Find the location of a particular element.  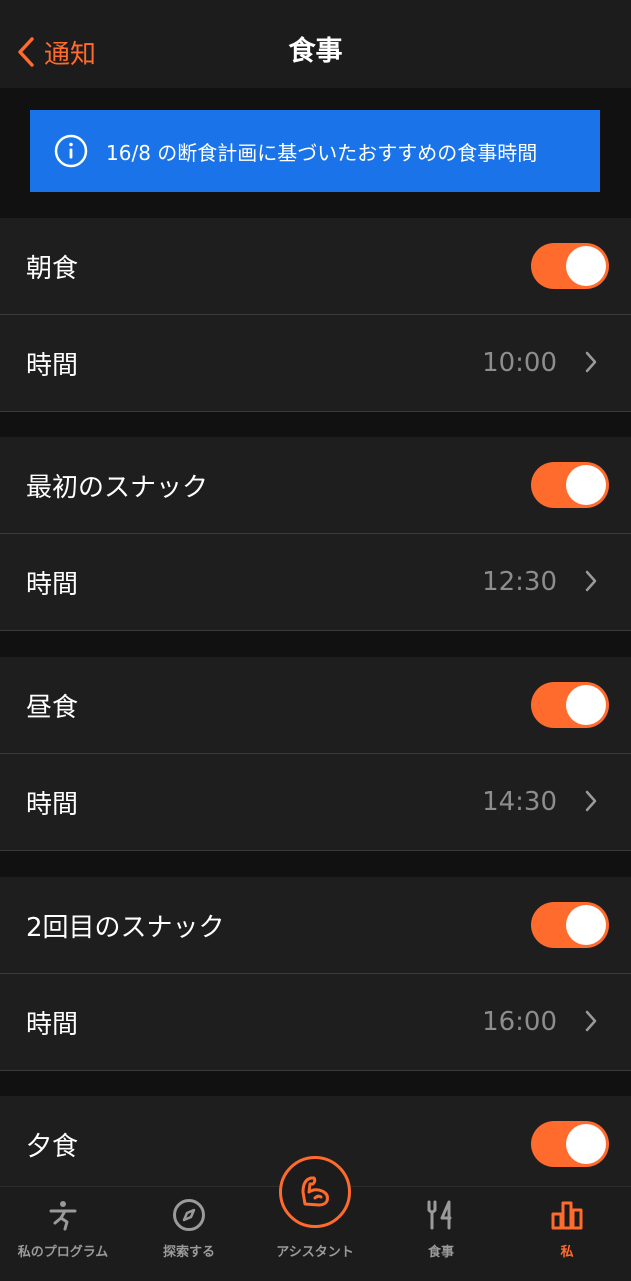

assistant-button is located at coordinates (315, 1192).